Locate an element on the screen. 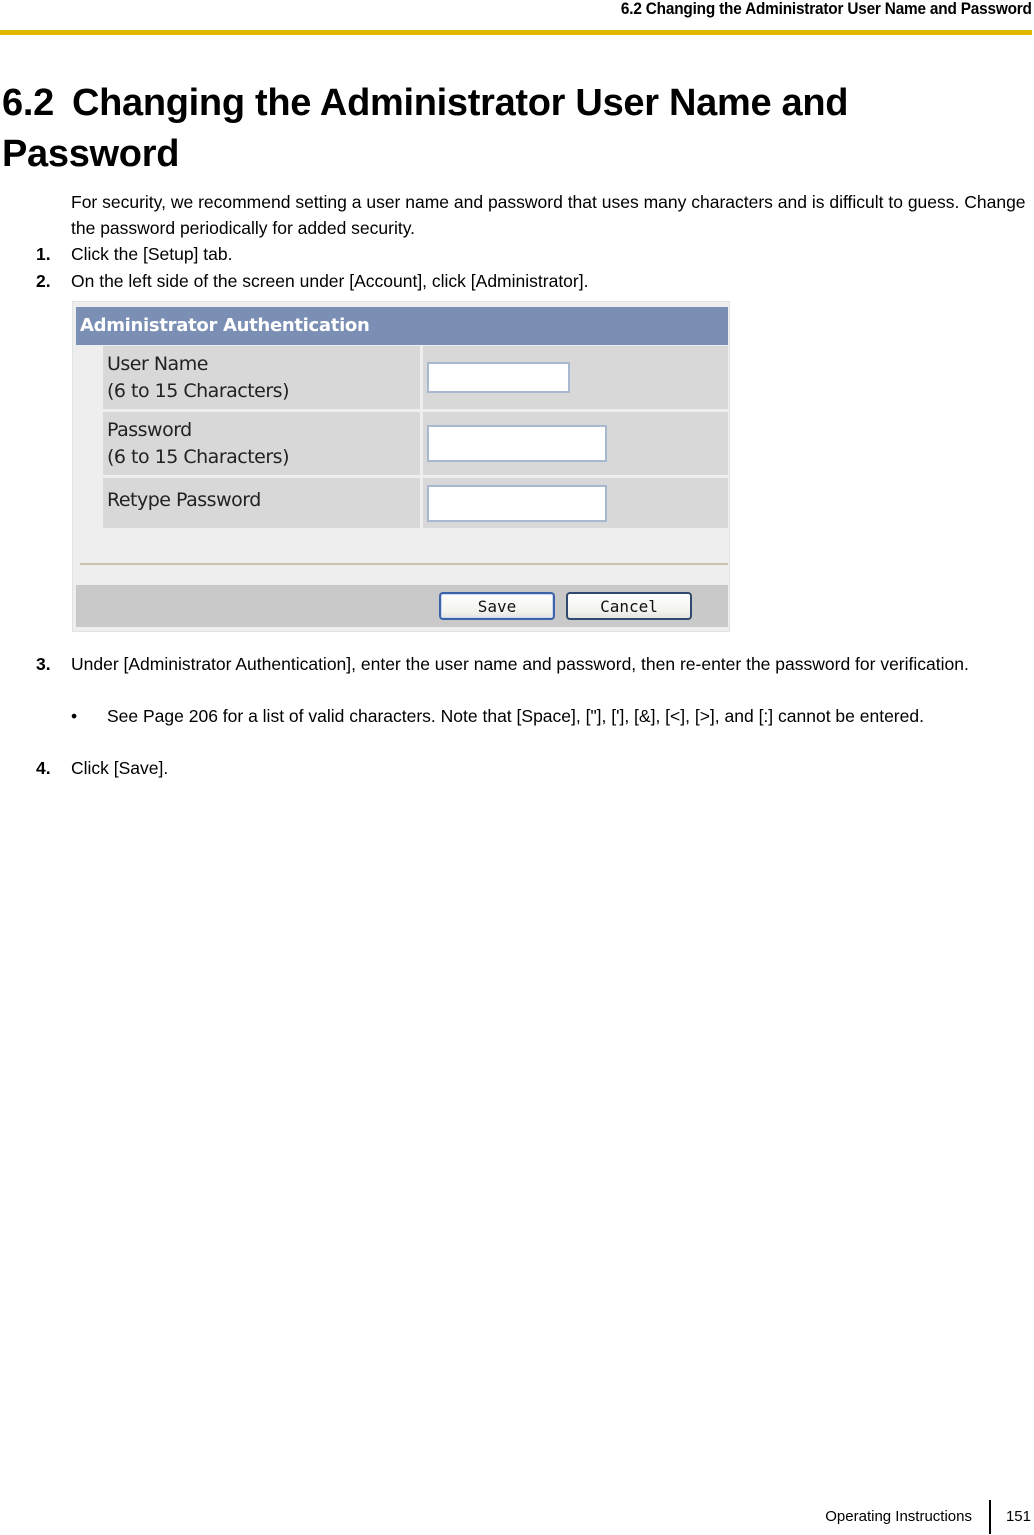 Image resolution: width=1034 pixels, height=1535 pixels. label-line: User Name is located at coordinates (157, 364).